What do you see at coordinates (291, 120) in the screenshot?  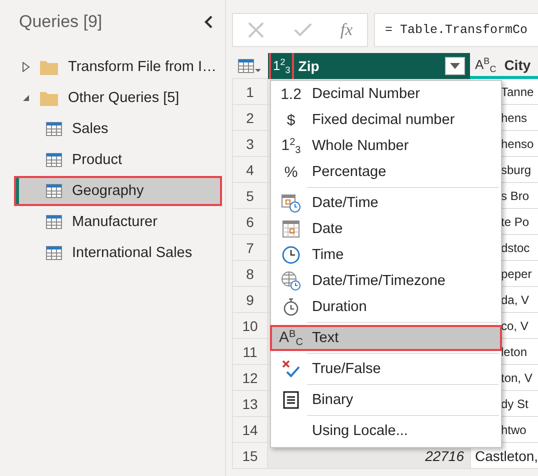 I see `type-glyph: $` at bounding box center [291, 120].